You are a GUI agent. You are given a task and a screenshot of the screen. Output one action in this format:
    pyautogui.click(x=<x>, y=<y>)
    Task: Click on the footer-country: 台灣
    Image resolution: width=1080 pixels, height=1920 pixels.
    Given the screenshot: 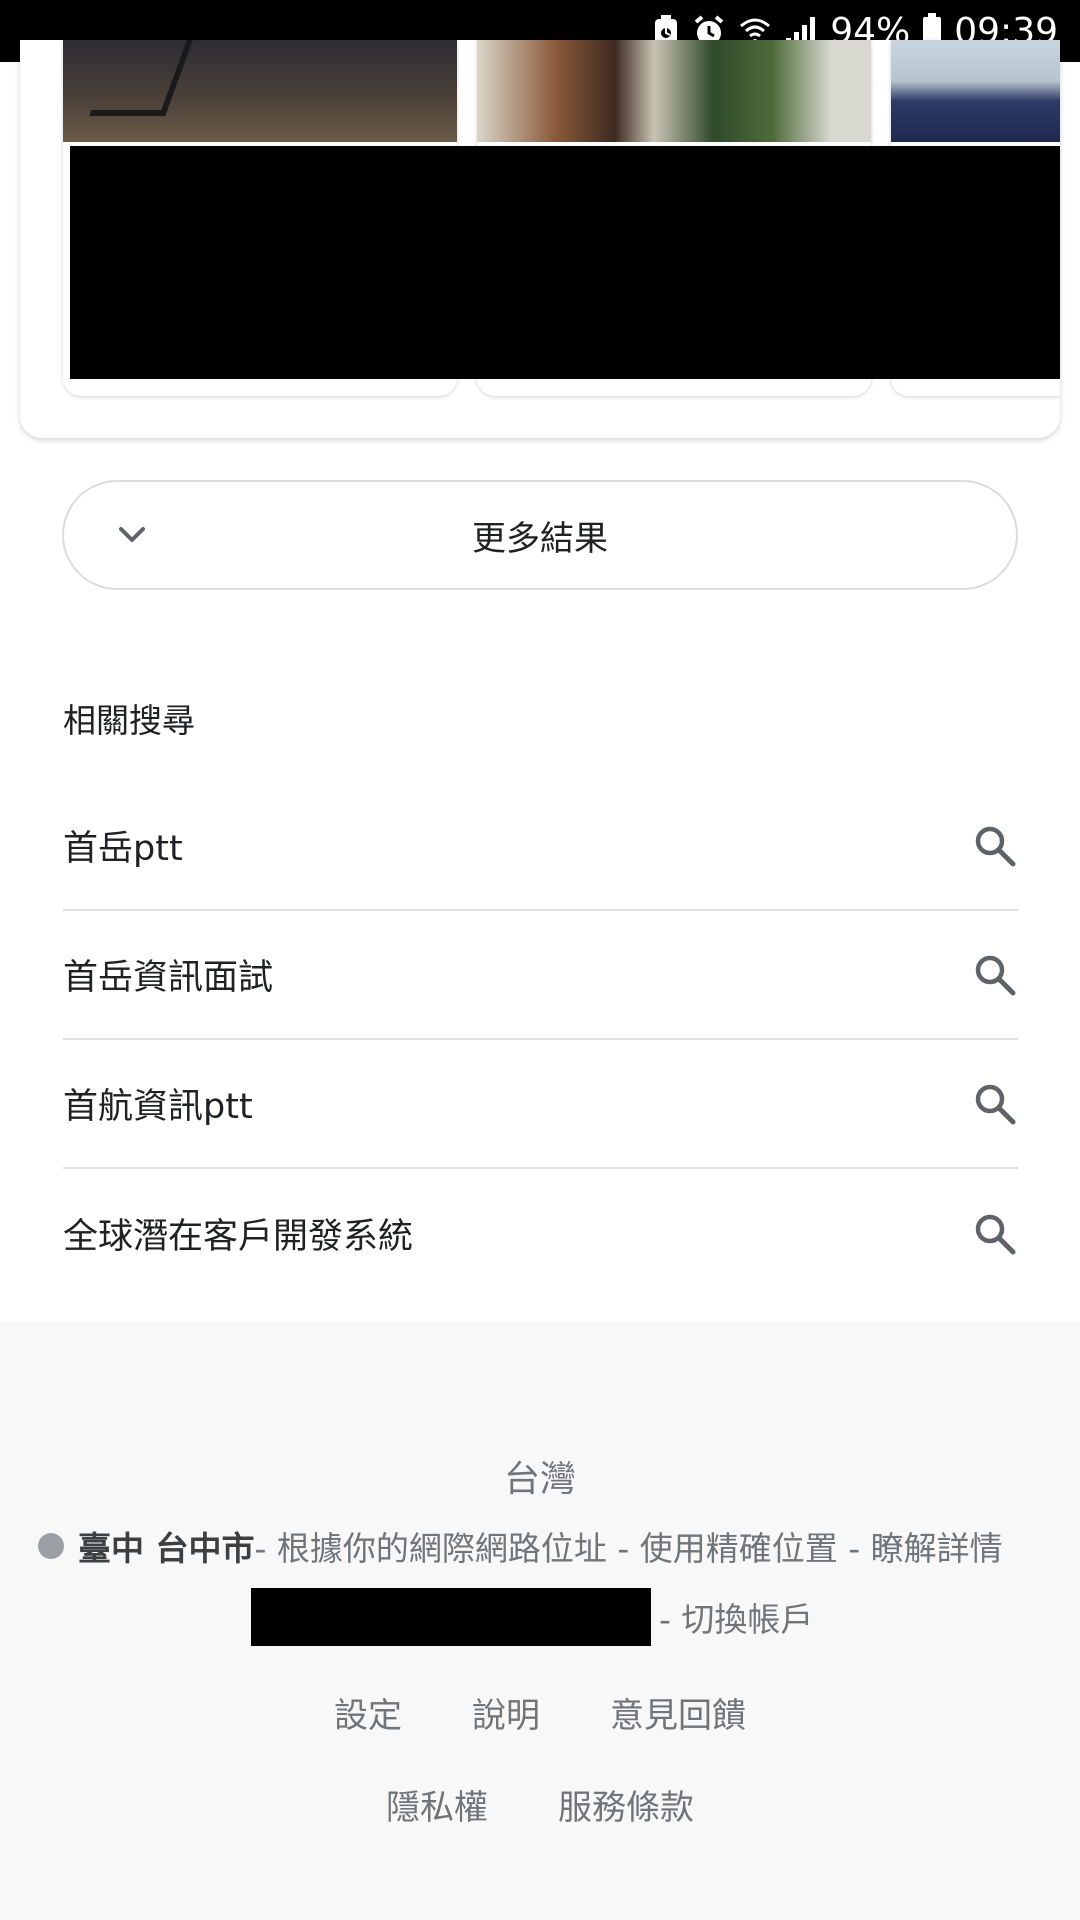 What is the action you would take?
    pyautogui.click(x=539, y=1479)
    